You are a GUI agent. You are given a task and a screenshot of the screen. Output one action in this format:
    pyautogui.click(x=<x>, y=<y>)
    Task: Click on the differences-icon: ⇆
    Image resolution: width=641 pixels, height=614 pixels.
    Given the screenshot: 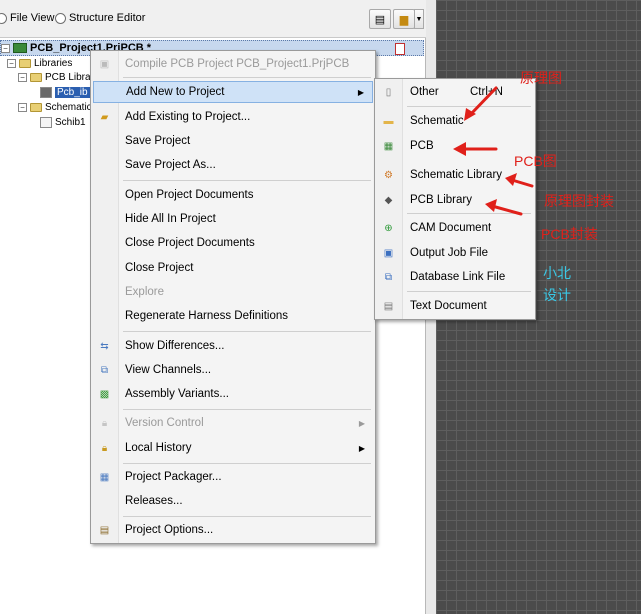 What is the action you would take?
    pyautogui.click(x=104, y=346)
    